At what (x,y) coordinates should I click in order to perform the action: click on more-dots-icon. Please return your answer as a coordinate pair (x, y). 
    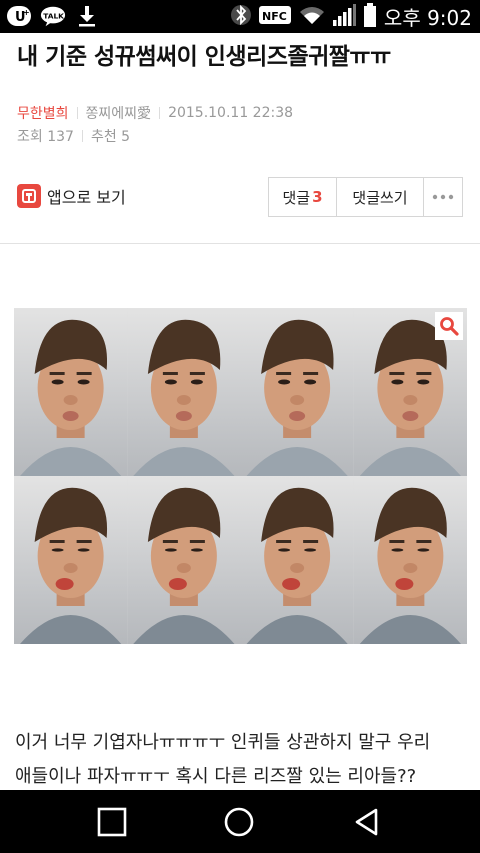
    Looking at the image, I should click on (443, 197).